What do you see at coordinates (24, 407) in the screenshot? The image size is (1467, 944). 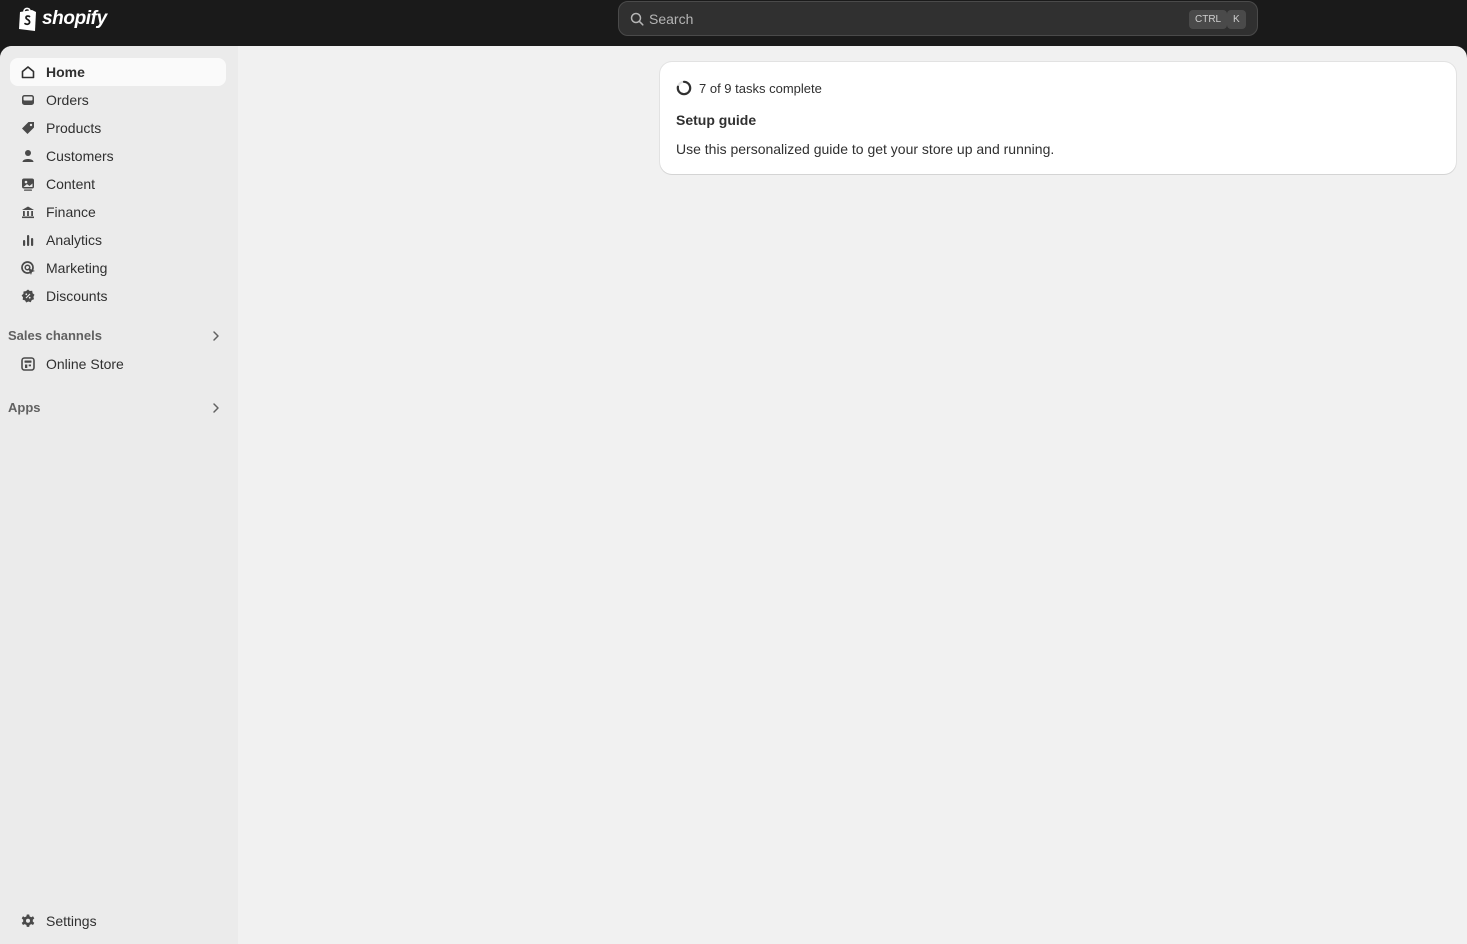 I see `apps-label: Apps` at bounding box center [24, 407].